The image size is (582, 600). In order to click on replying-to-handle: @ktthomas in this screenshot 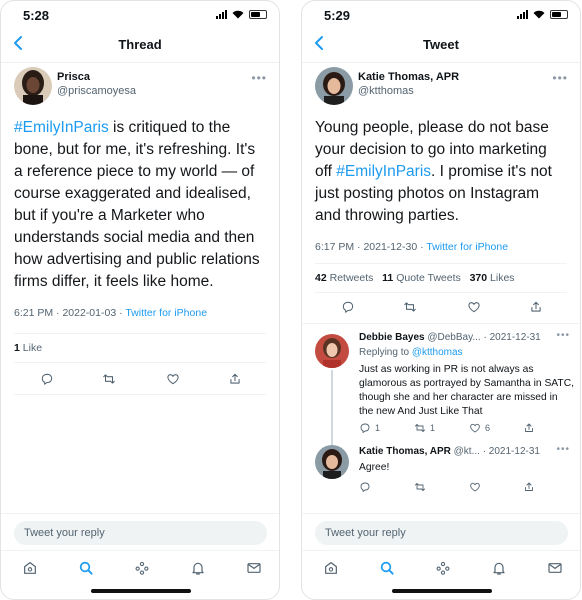, I will do `click(437, 352)`.